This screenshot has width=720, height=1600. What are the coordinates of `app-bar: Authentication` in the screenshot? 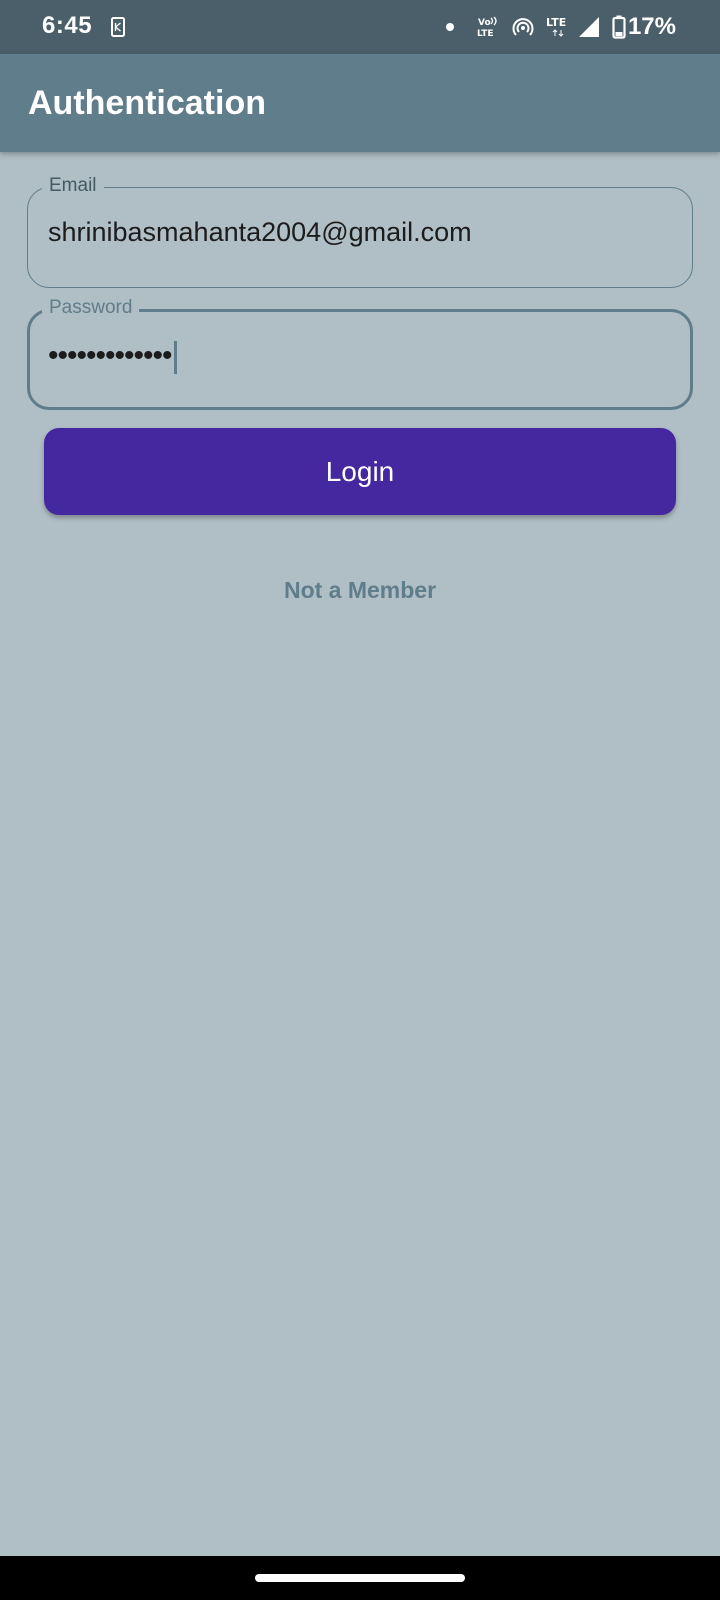 It's located at (360, 103).